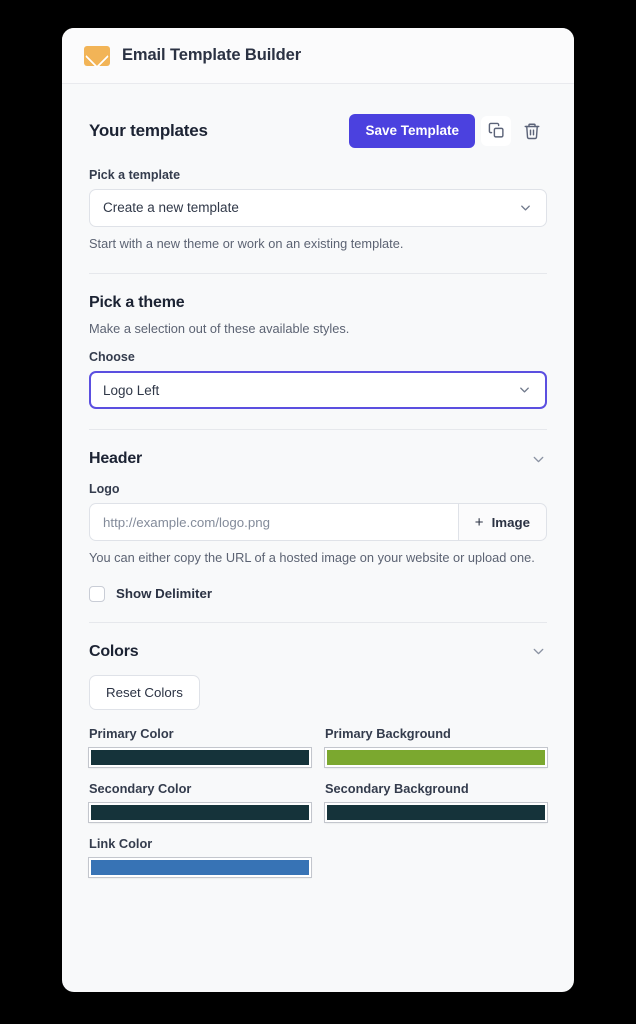  I want to click on color-item: Link Color, so click(200, 856).